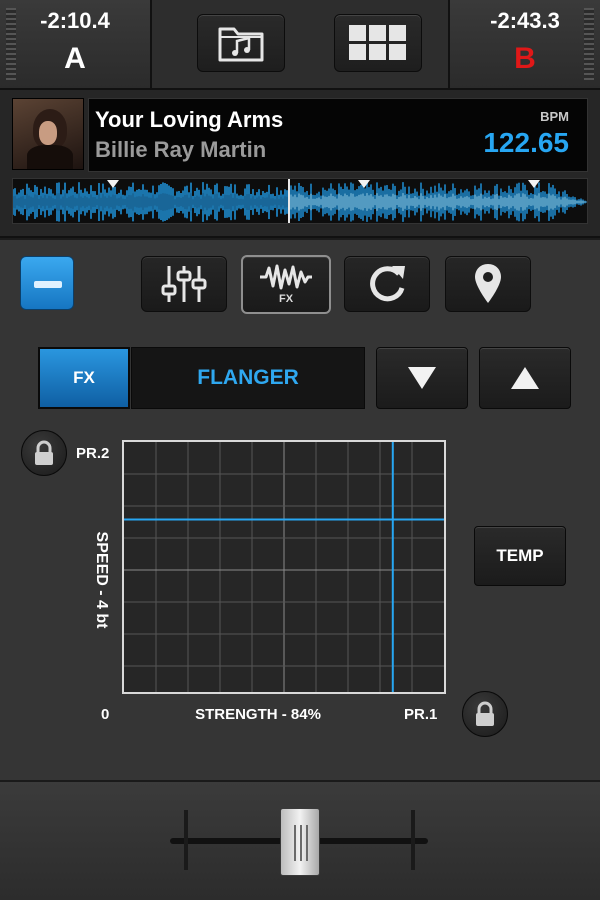 This screenshot has width=600, height=900. I want to click on fx-mode-button: FX, so click(286, 284).